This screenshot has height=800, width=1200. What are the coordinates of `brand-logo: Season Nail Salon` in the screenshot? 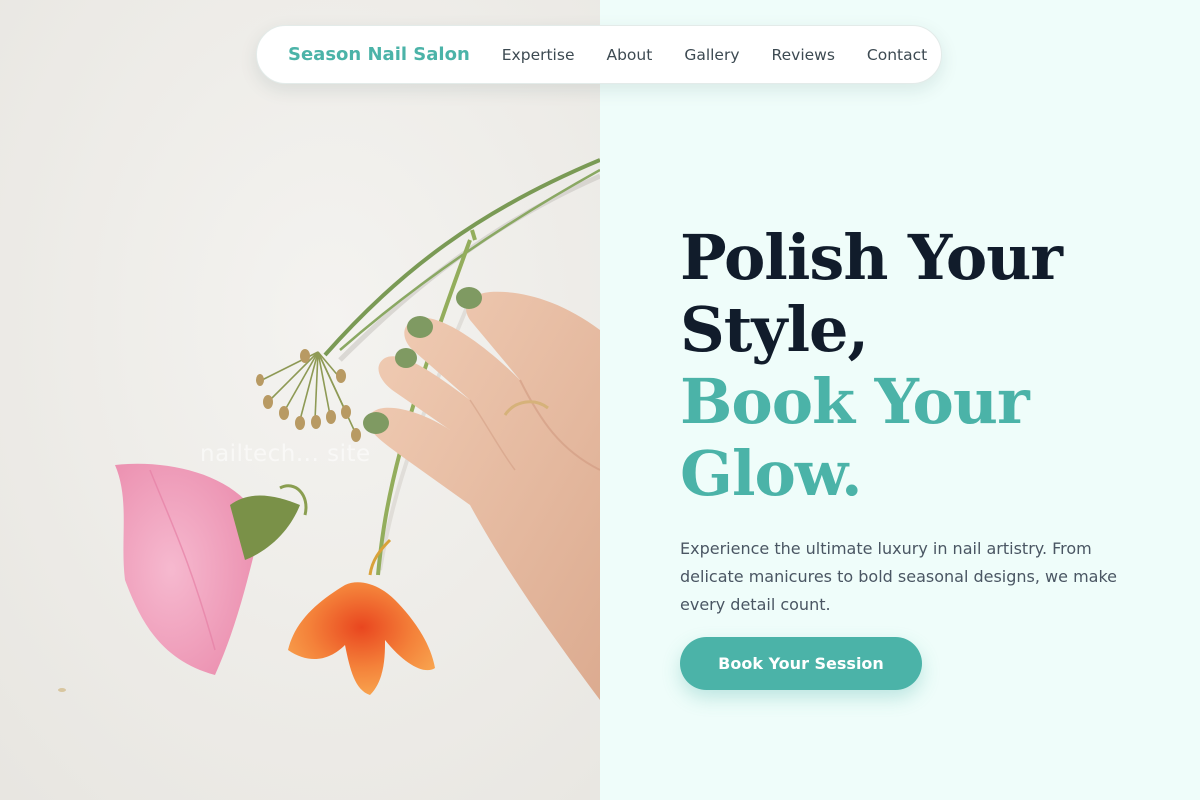 It's located at (379, 54).